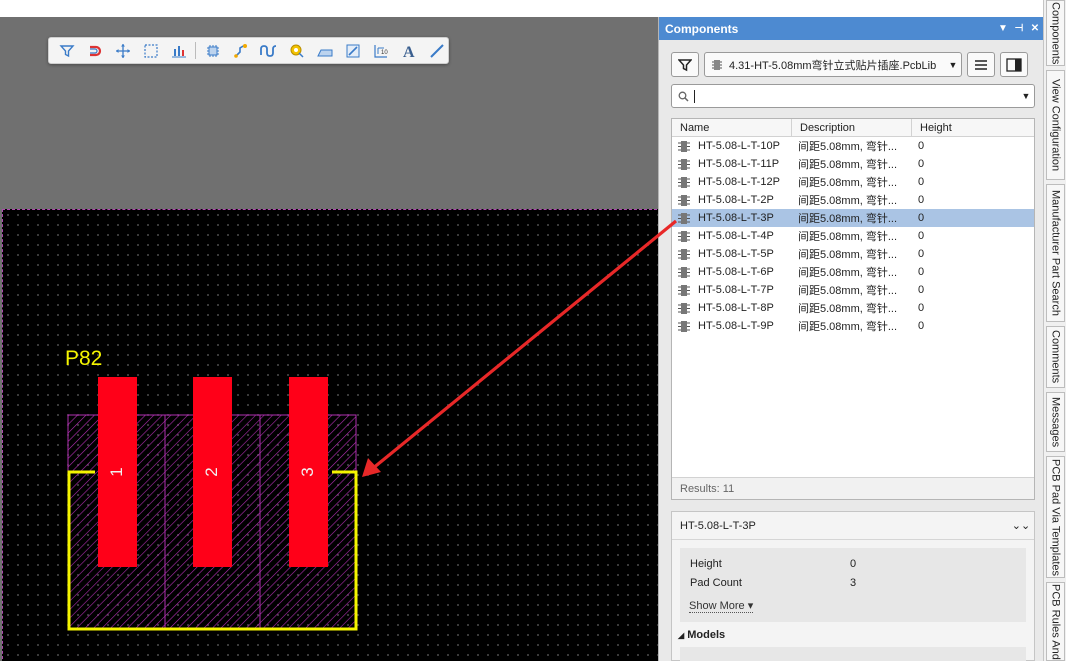 The width and height of the screenshot is (1066, 661). What do you see at coordinates (732, 236) in the screenshot?
I see `cell-name: HT-5.08-L-T-4P` at bounding box center [732, 236].